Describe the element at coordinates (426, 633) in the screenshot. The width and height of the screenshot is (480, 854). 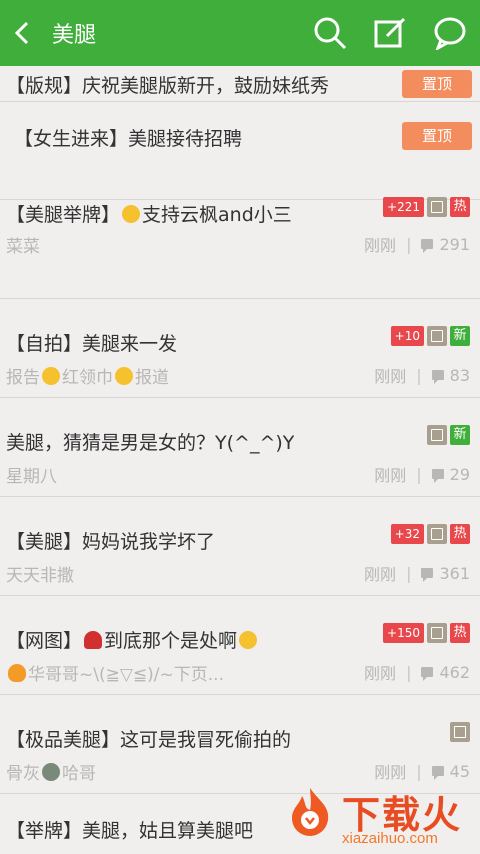
I see `post-badges: +150 热` at that location.